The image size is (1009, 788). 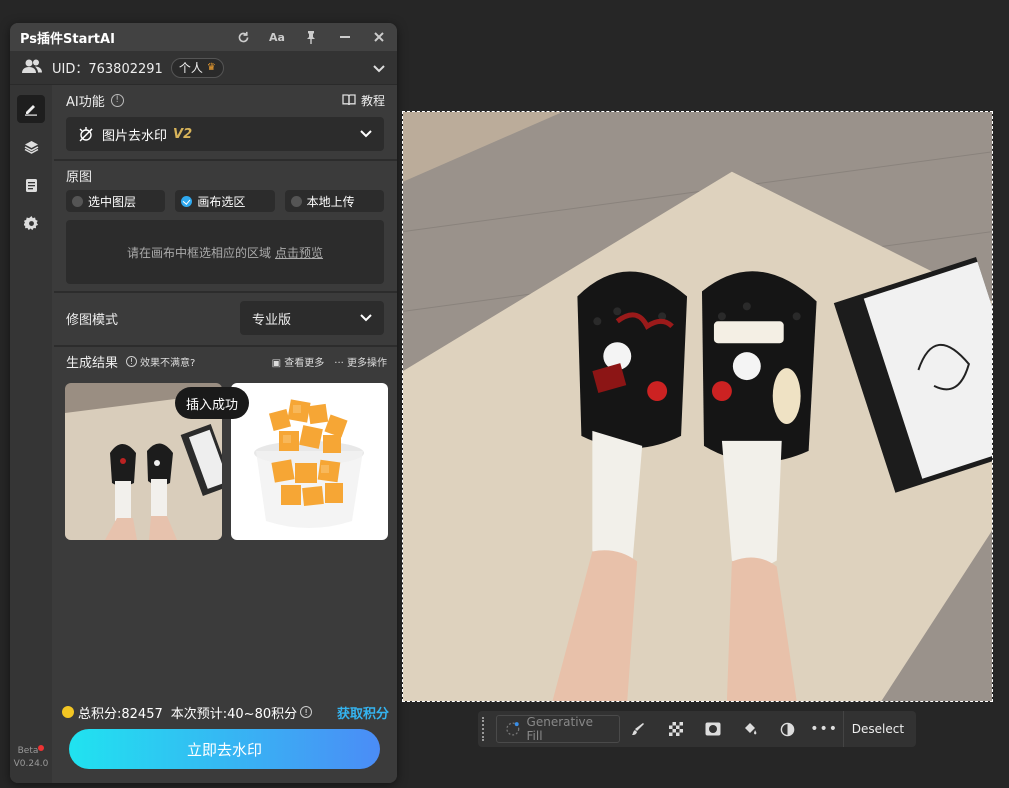 I want to click on sidebar-item-layers, so click(x=31, y=147).